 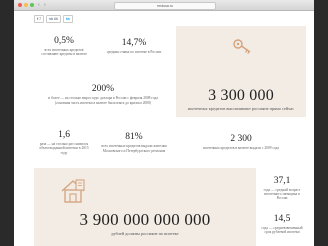 What do you see at coordinates (242, 46) in the screenshot?
I see `keys-icon` at bounding box center [242, 46].